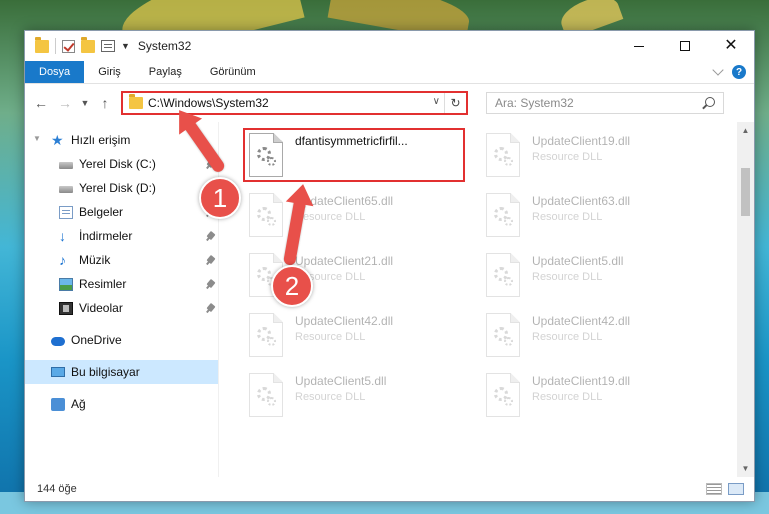 This screenshot has width=769, height=514. I want to click on sidebar-item-label: Yerel Disk (C:), so click(117, 164).